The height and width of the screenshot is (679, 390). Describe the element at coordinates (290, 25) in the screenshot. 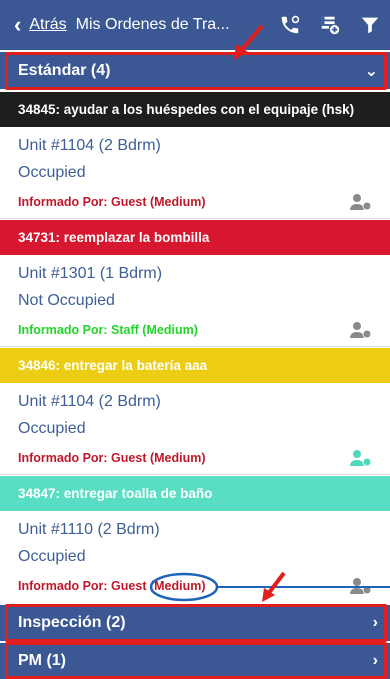

I see `phone-icon` at that location.